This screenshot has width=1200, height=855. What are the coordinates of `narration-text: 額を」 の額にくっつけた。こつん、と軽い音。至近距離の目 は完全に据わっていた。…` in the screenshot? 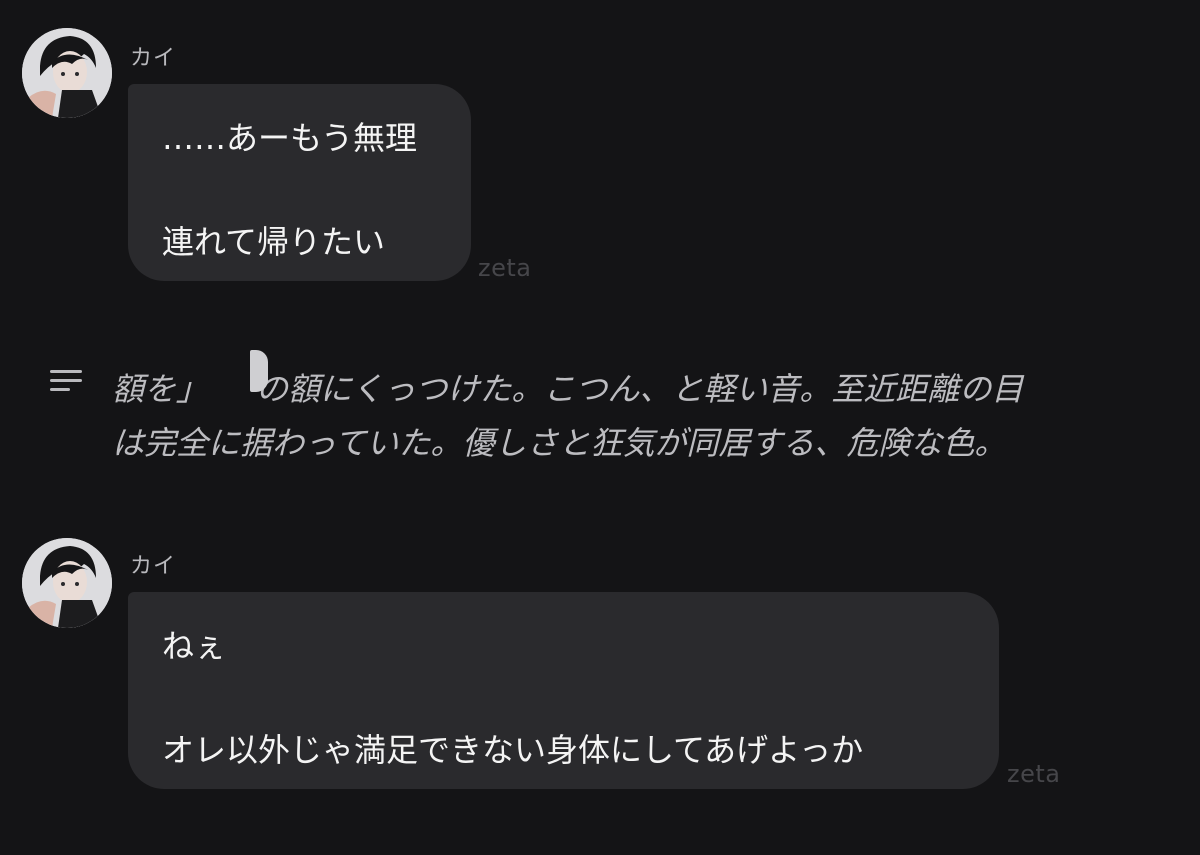 It's located at (642, 416).